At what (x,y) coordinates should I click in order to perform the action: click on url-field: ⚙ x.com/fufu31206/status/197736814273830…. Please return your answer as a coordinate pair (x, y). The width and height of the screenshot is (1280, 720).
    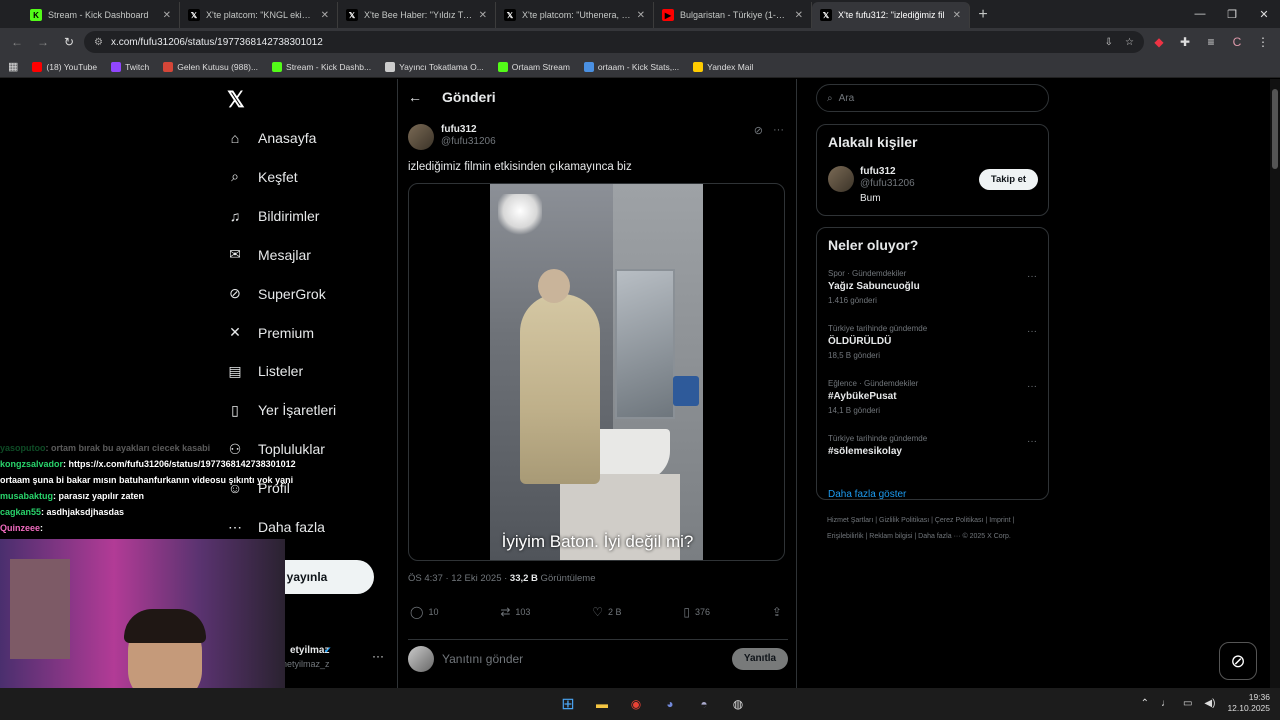
    Looking at the image, I should click on (614, 42).